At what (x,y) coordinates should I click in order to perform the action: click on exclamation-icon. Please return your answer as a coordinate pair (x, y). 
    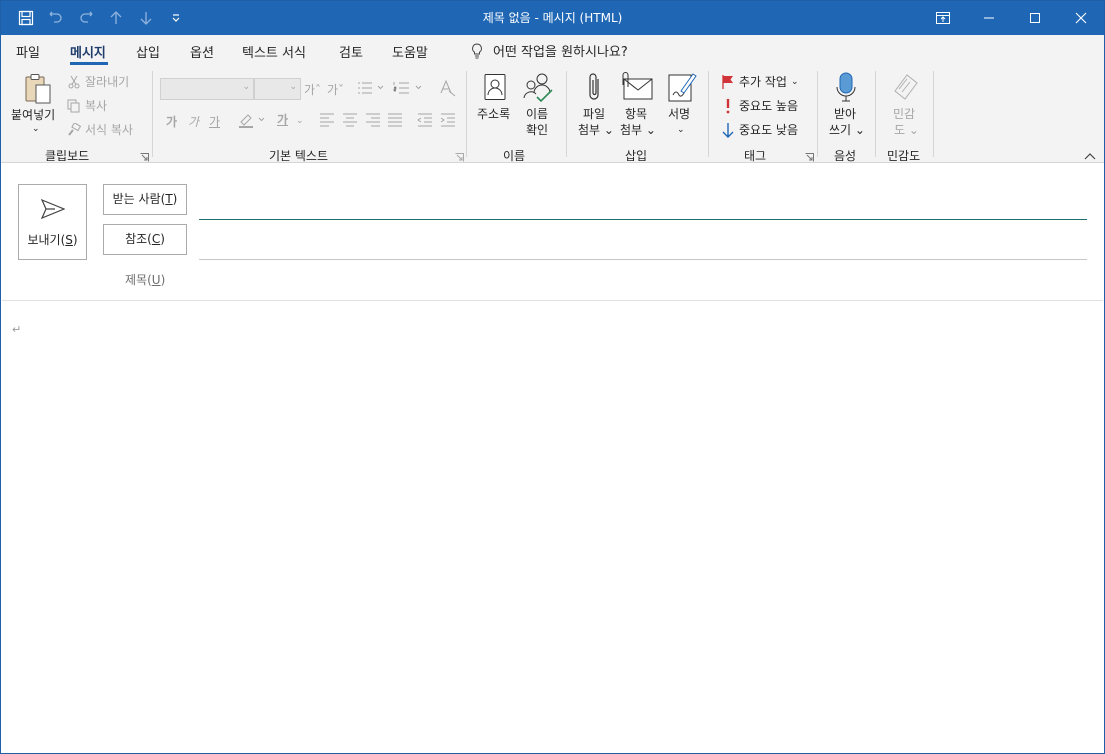
    Looking at the image, I should click on (728, 105).